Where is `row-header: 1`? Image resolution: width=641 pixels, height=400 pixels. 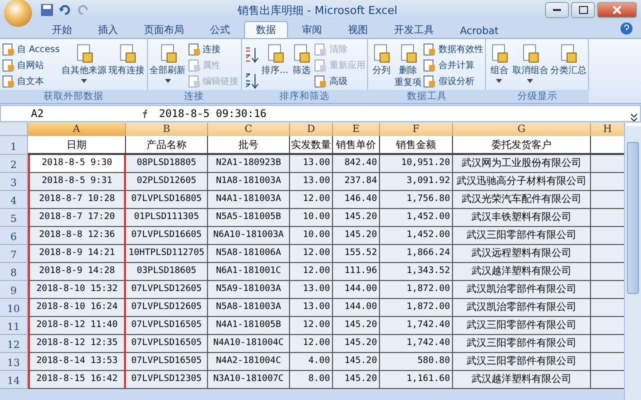
row-header: 1 is located at coordinates (14, 145).